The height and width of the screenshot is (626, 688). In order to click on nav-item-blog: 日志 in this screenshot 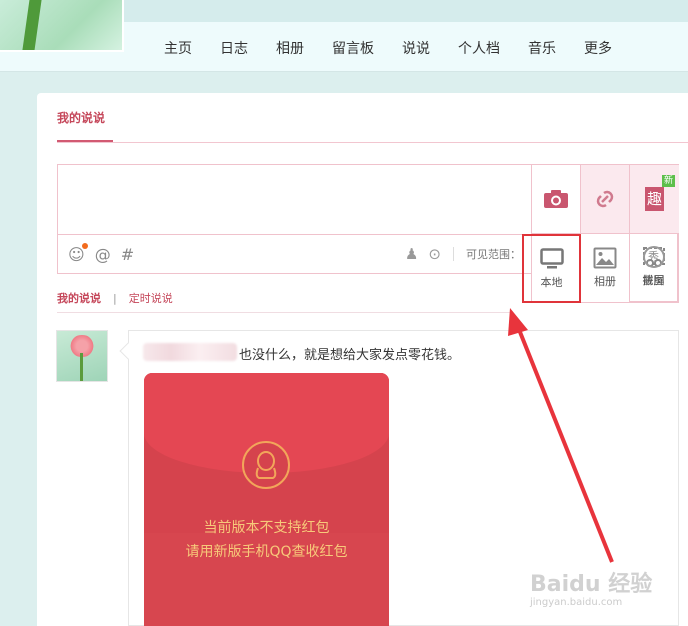, I will do `click(234, 48)`.